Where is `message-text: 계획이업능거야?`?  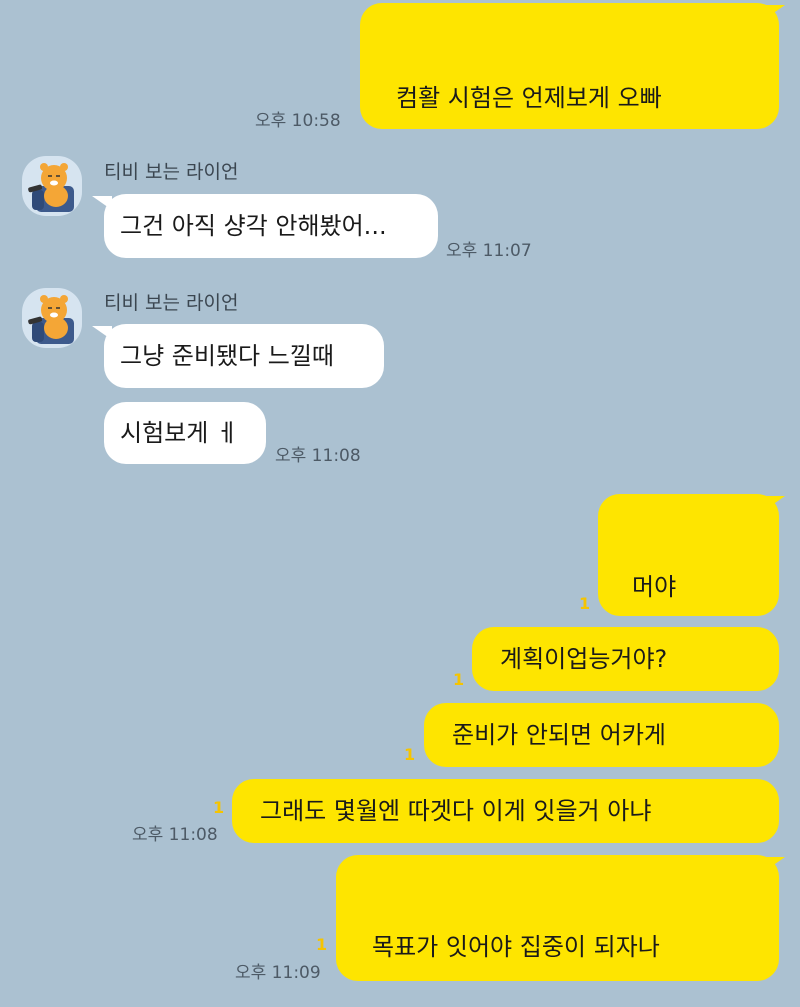 message-text: 계획이업능거야? is located at coordinates (584, 659).